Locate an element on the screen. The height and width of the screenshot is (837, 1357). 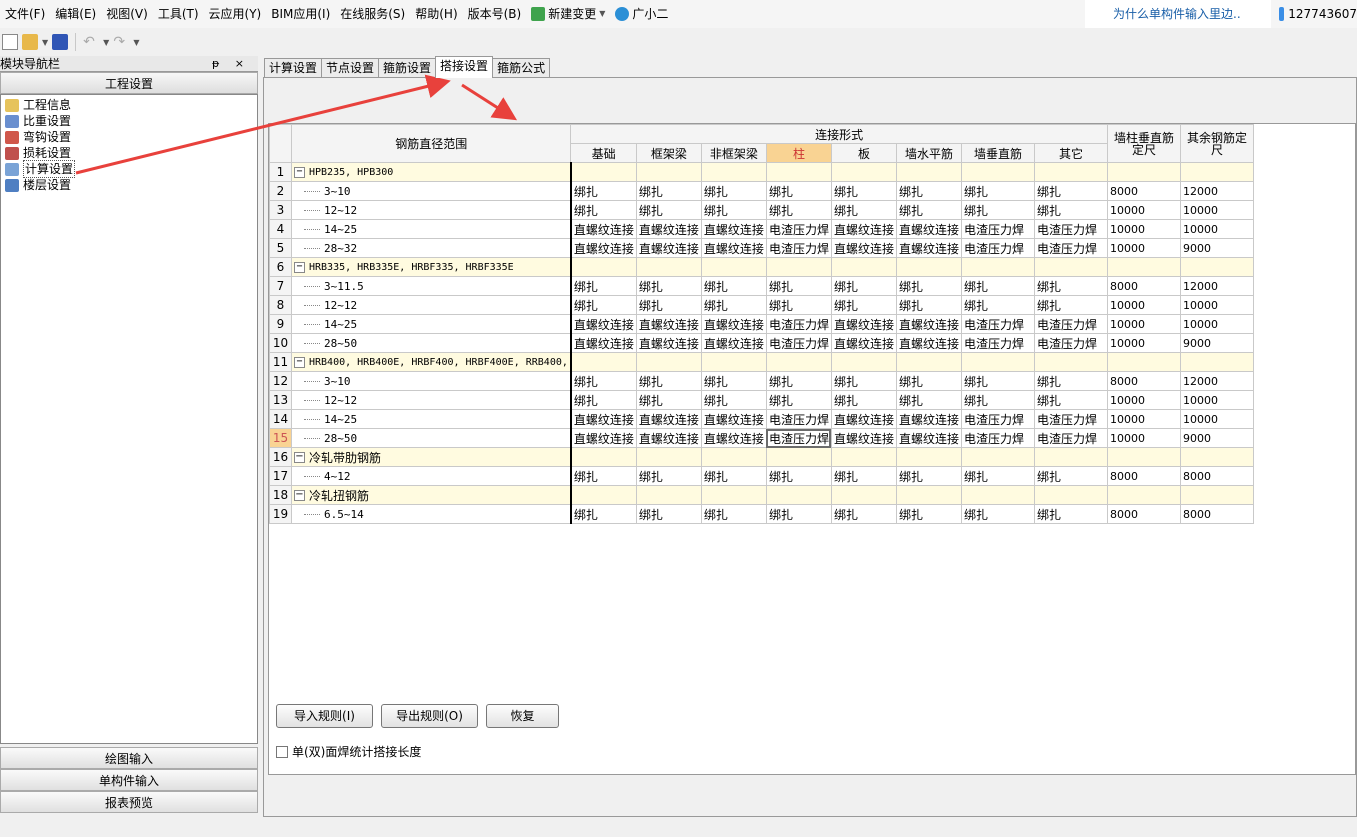
open-folder-icon is located at coordinates (30, 42).